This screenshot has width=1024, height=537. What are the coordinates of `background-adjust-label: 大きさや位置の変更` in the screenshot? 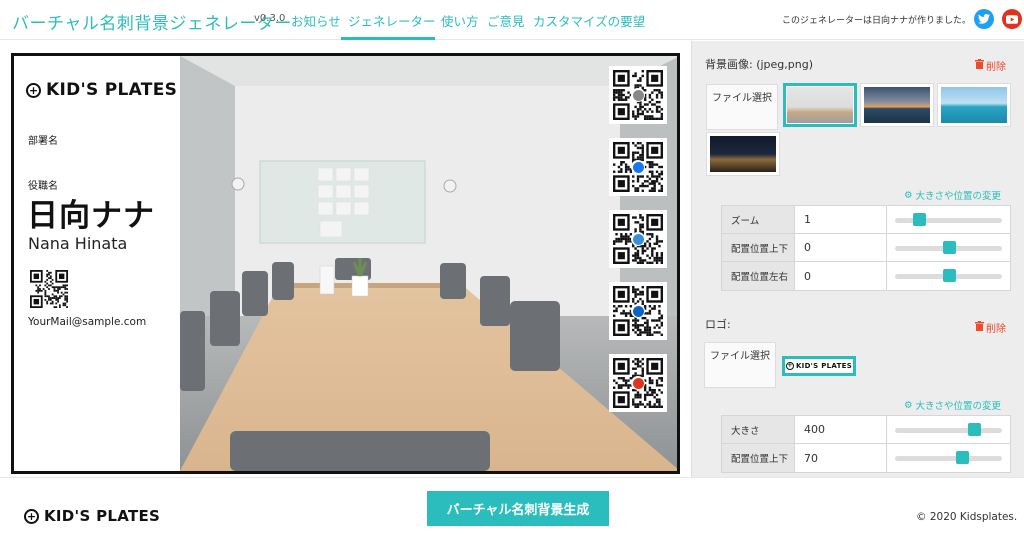 It's located at (958, 196).